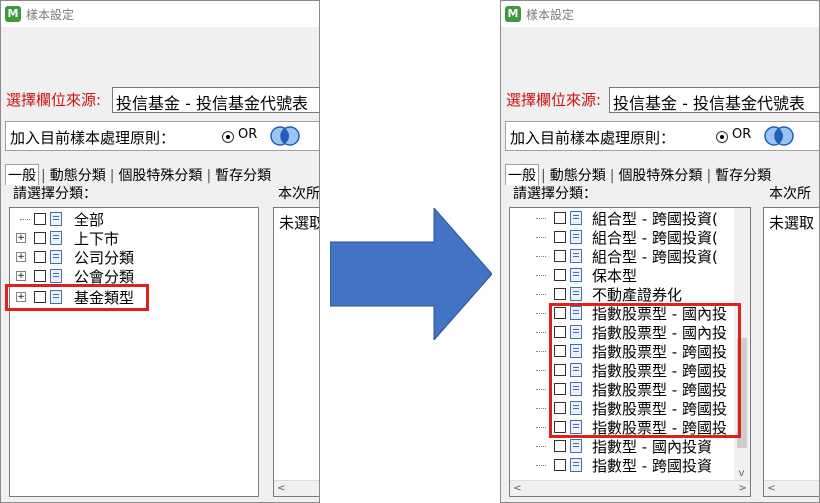 The height and width of the screenshot is (503, 820). What do you see at coordinates (104, 298) in the screenshot?
I see `tree-item-label: 基金類型` at bounding box center [104, 298].